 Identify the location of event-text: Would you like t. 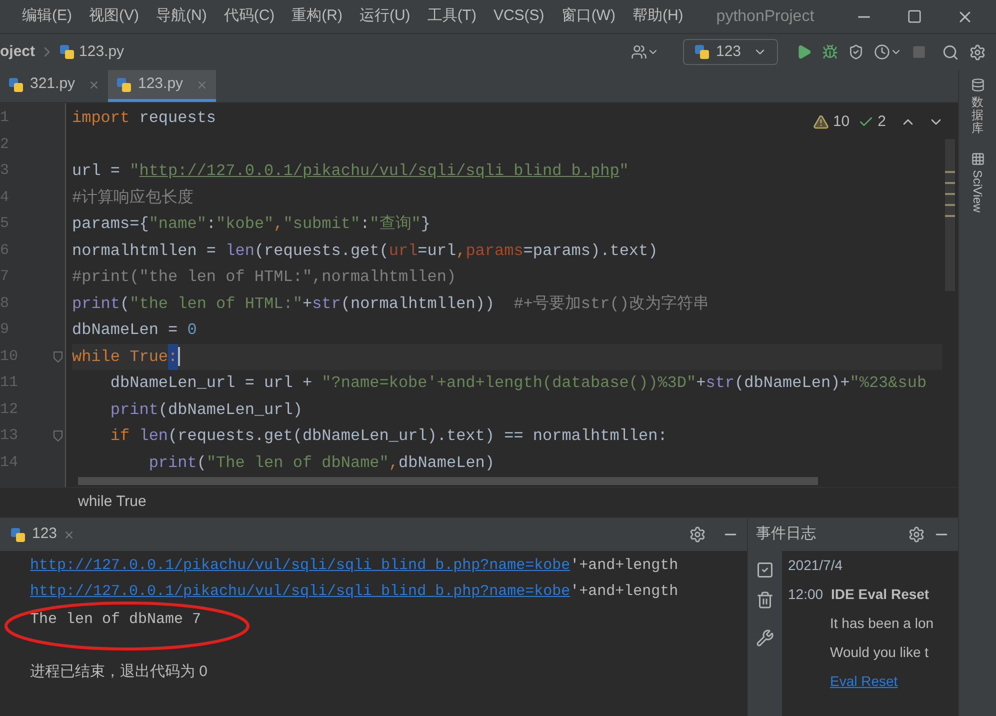
(879, 652).